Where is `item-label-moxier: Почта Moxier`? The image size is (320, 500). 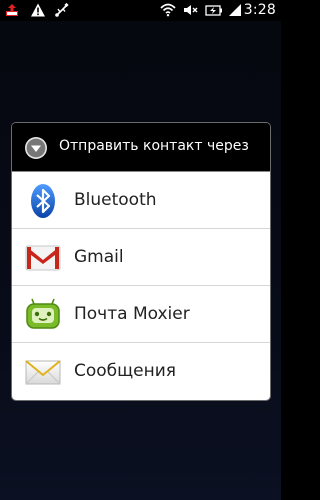
item-label-moxier: Почта Moxier is located at coordinates (132, 314).